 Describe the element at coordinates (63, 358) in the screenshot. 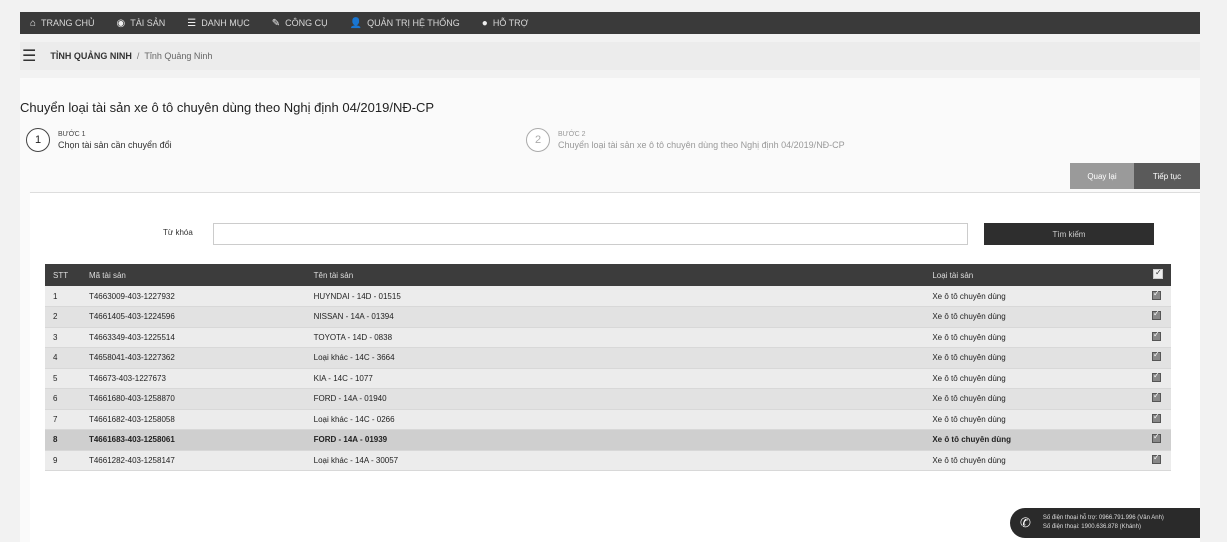

I see `cell-stt: 4` at that location.